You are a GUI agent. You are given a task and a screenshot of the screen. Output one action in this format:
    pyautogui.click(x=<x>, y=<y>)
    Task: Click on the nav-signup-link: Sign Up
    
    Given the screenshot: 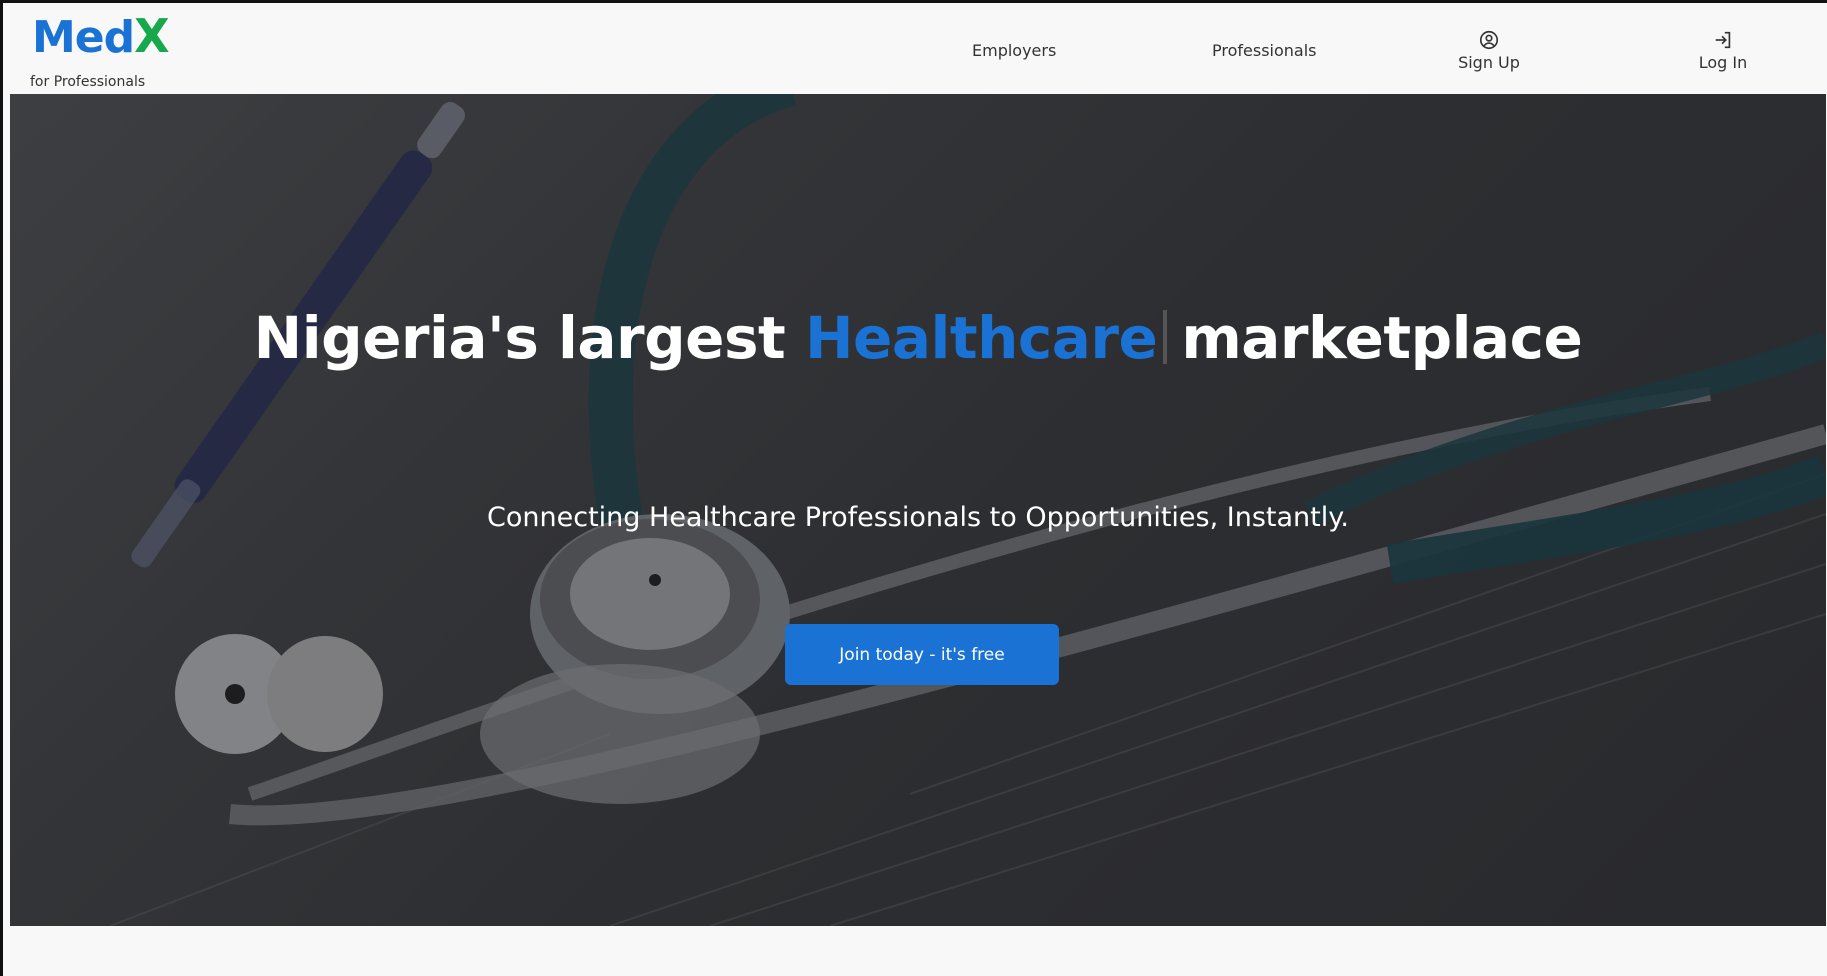 What is the action you would take?
    pyautogui.click(x=1489, y=50)
    